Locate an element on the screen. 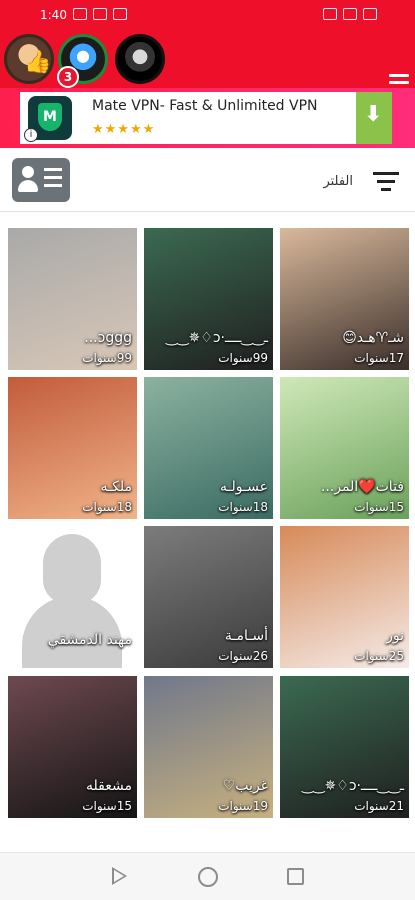 The image size is (415, 900). thumbs-up-icon: 👍 is located at coordinates (38, 62).